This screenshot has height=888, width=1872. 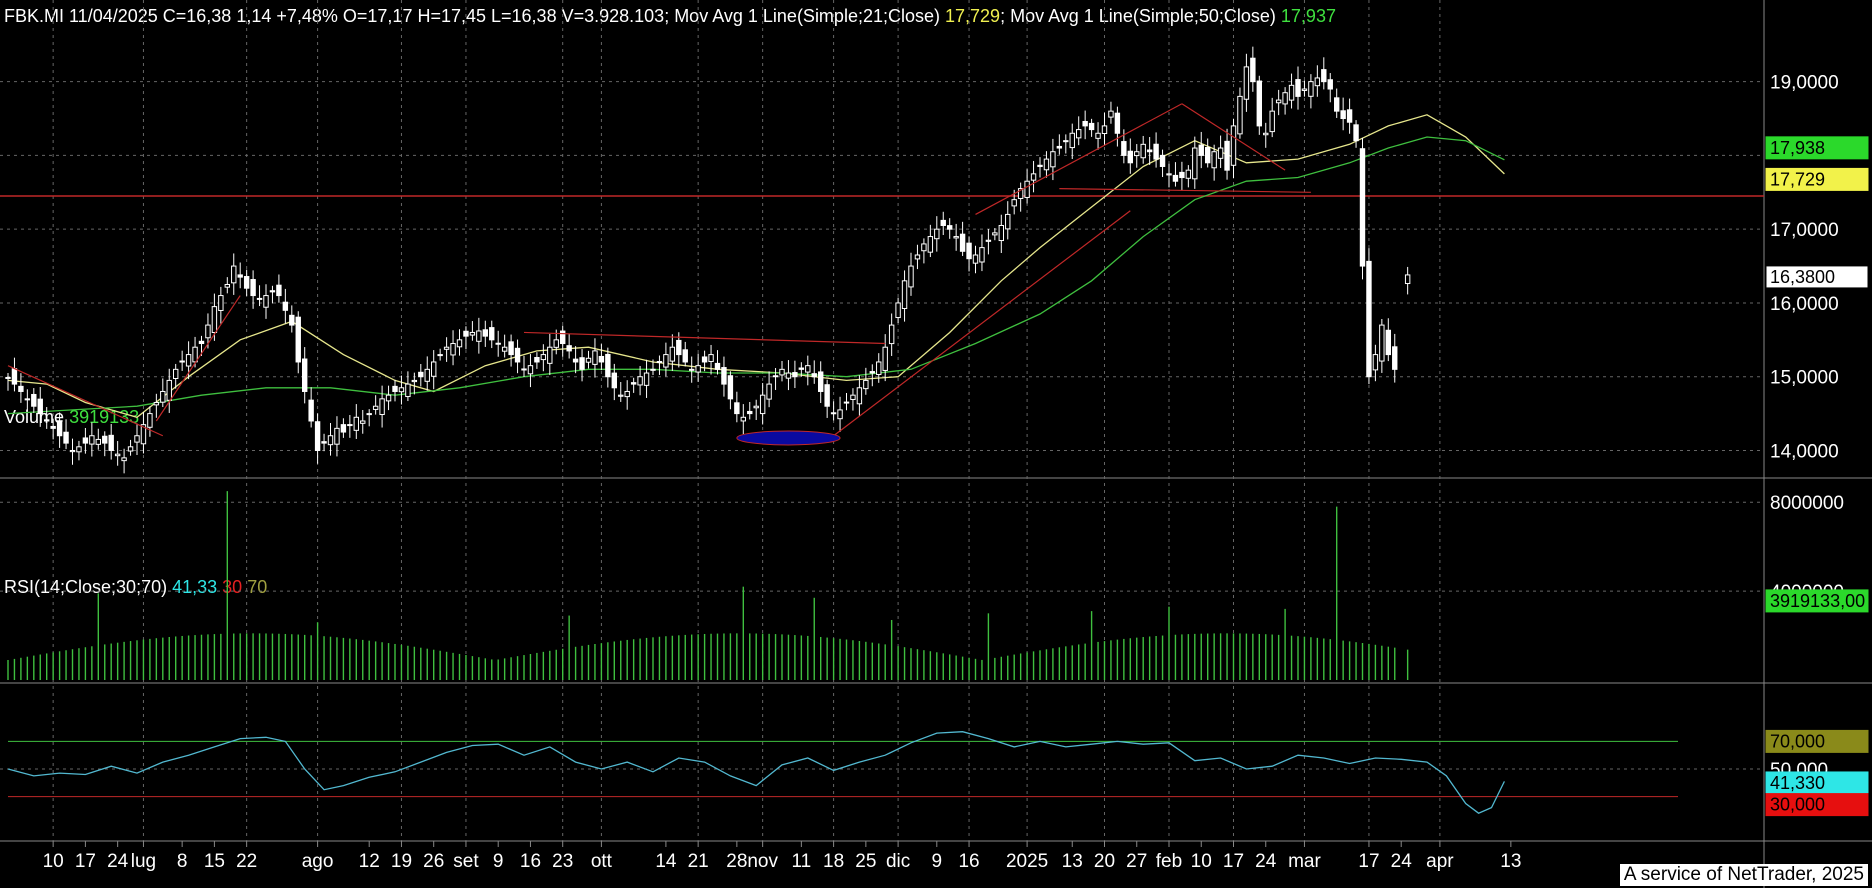 What do you see at coordinates (762, 861) in the screenshot?
I see `x-tick-label: nov` at bounding box center [762, 861].